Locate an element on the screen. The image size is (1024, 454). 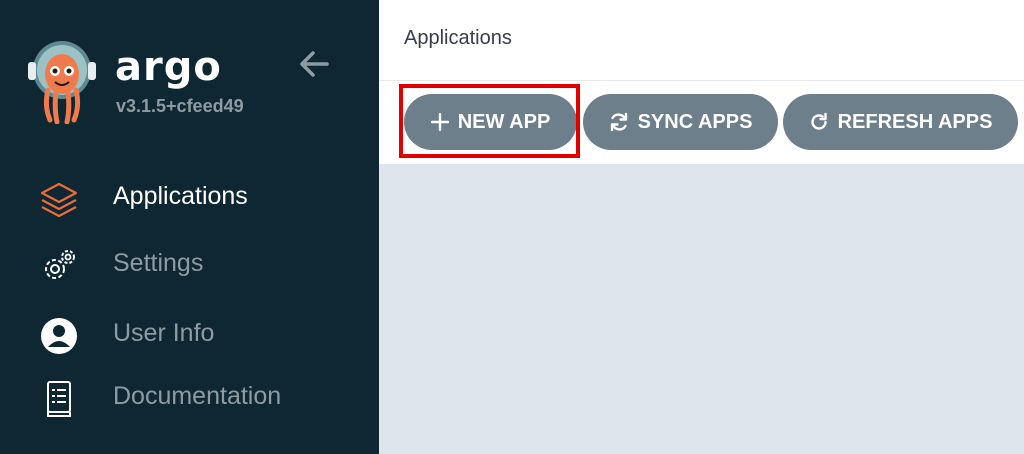
refresh-apps-button: REFRESH APPS is located at coordinates (900, 122).